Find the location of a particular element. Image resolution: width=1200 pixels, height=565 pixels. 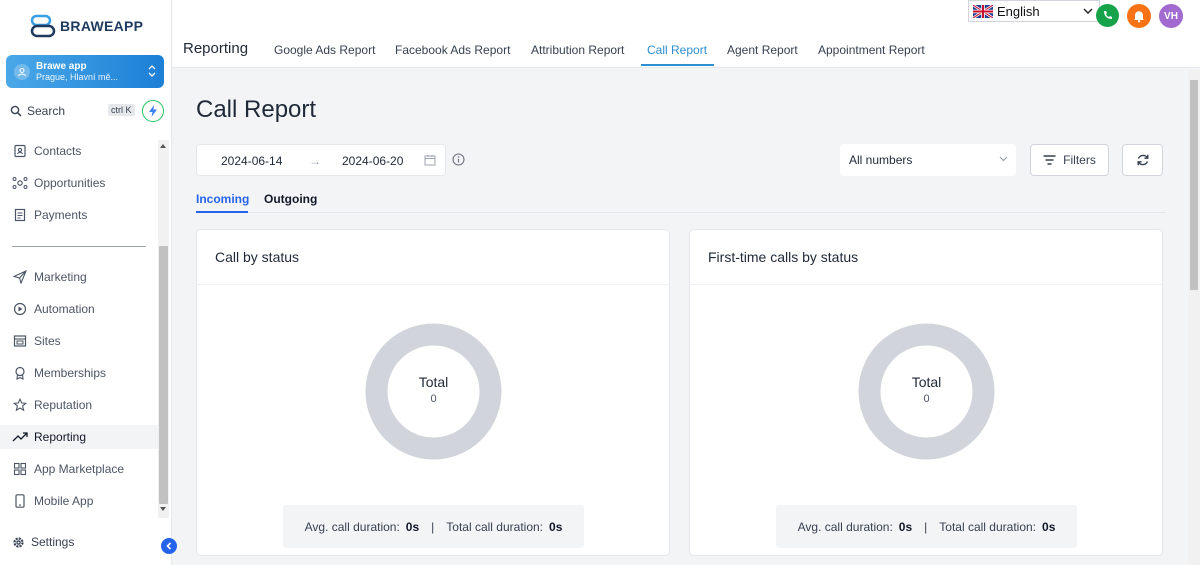

mobile-icon is located at coordinates (20, 501).